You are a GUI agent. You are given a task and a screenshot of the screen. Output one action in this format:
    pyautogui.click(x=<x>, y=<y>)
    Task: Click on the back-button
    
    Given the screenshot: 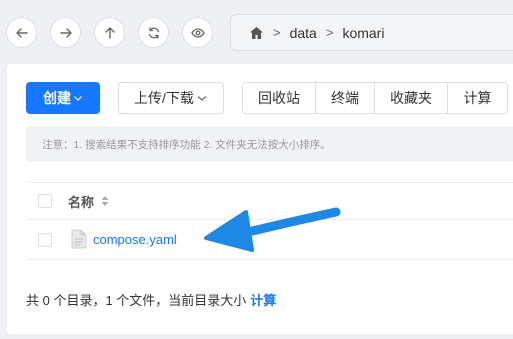 What is the action you would take?
    pyautogui.click(x=21, y=32)
    